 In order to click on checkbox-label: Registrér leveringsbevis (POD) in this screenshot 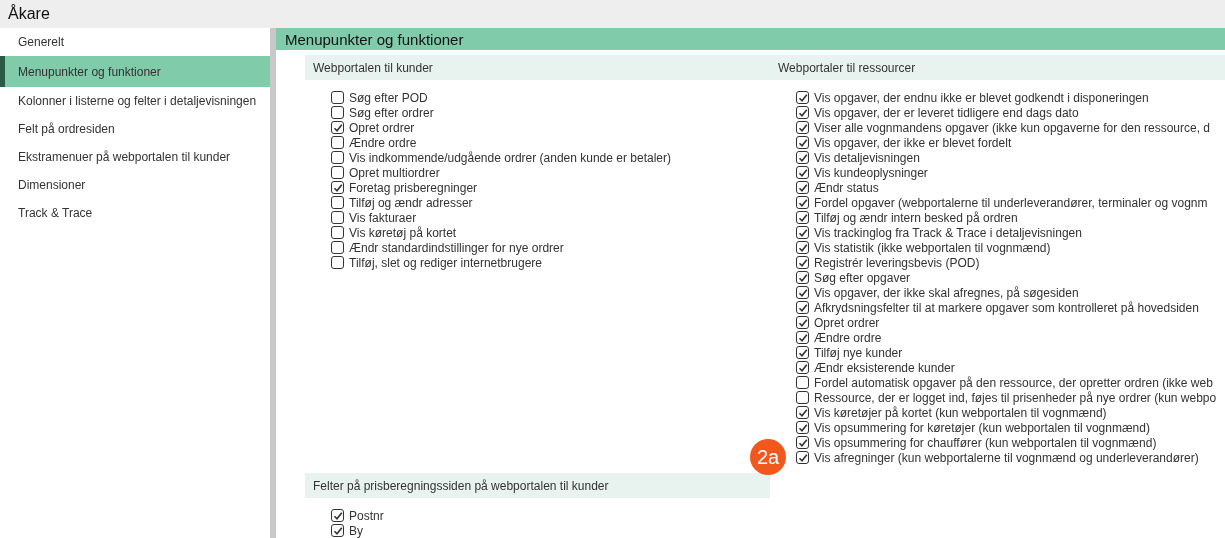, I will do `click(897, 262)`.